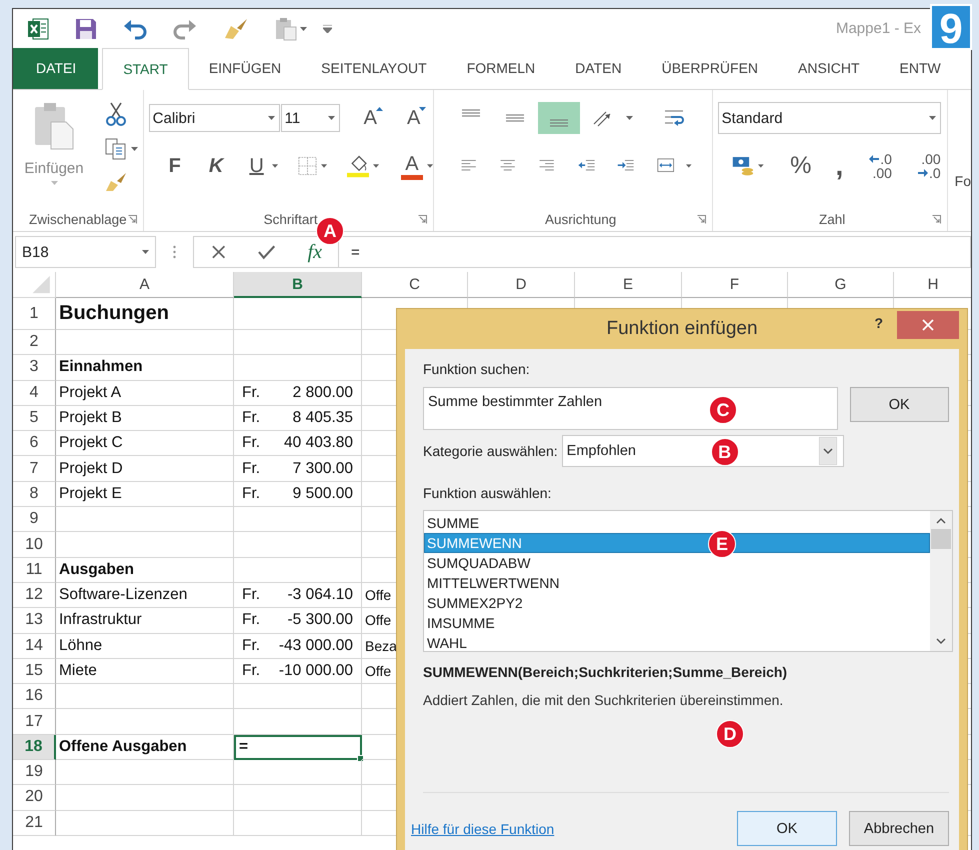 This screenshot has width=979, height=850. What do you see at coordinates (310, 118) in the screenshot?
I see `font-size-field: 11` at bounding box center [310, 118].